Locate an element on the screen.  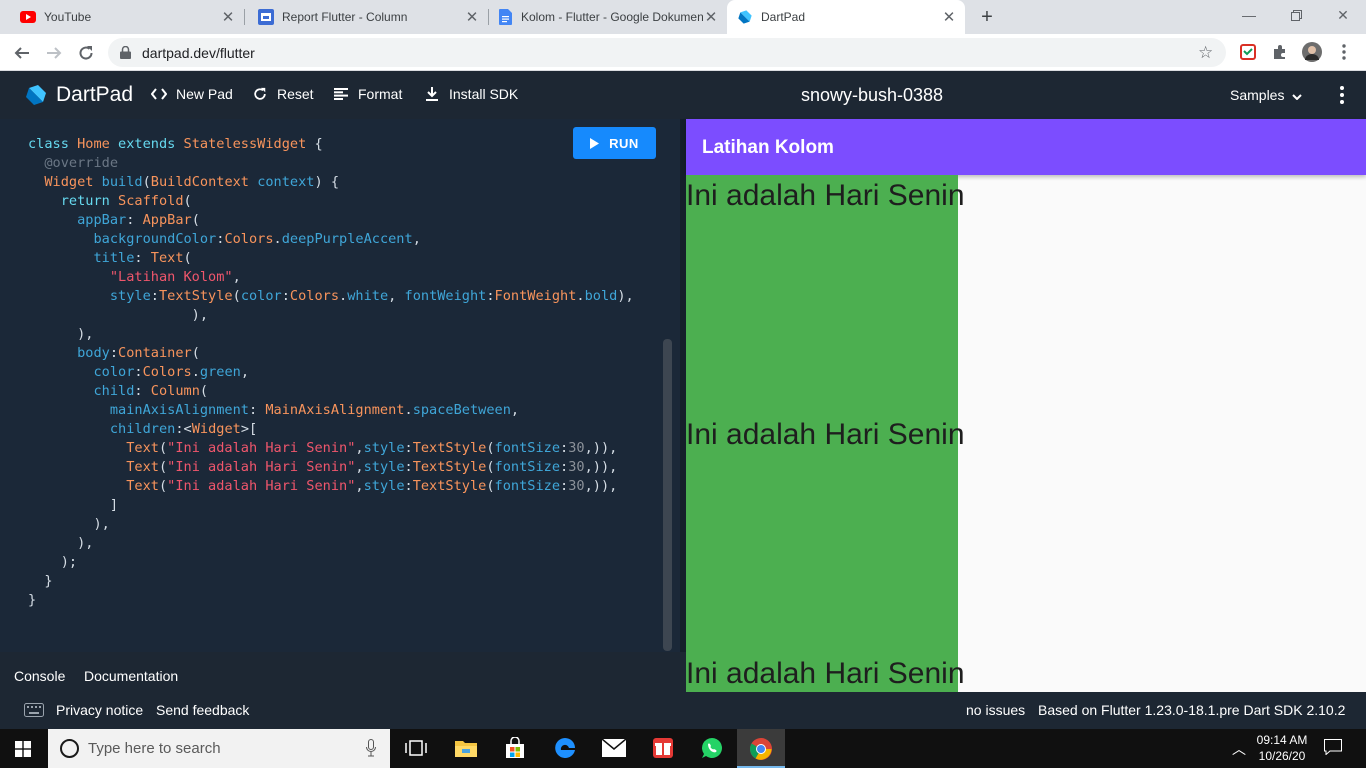
code-line: return Scaffold( is located at coordinates (331, 201).